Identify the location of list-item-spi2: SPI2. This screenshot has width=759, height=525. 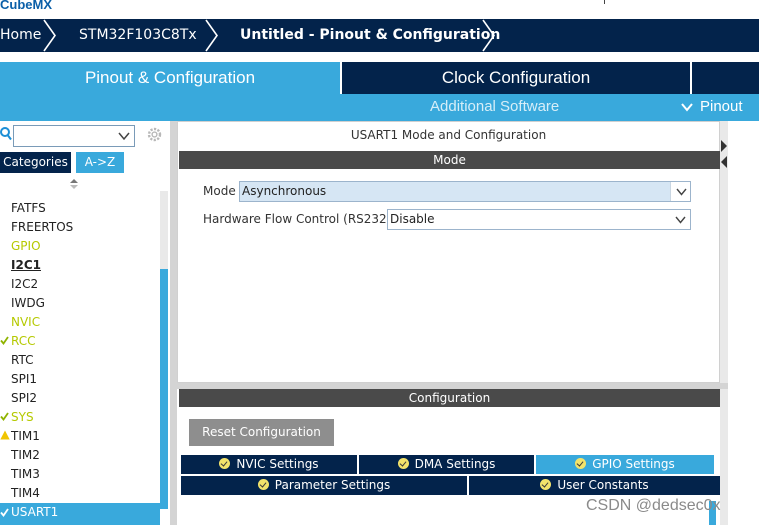
(24, 398).